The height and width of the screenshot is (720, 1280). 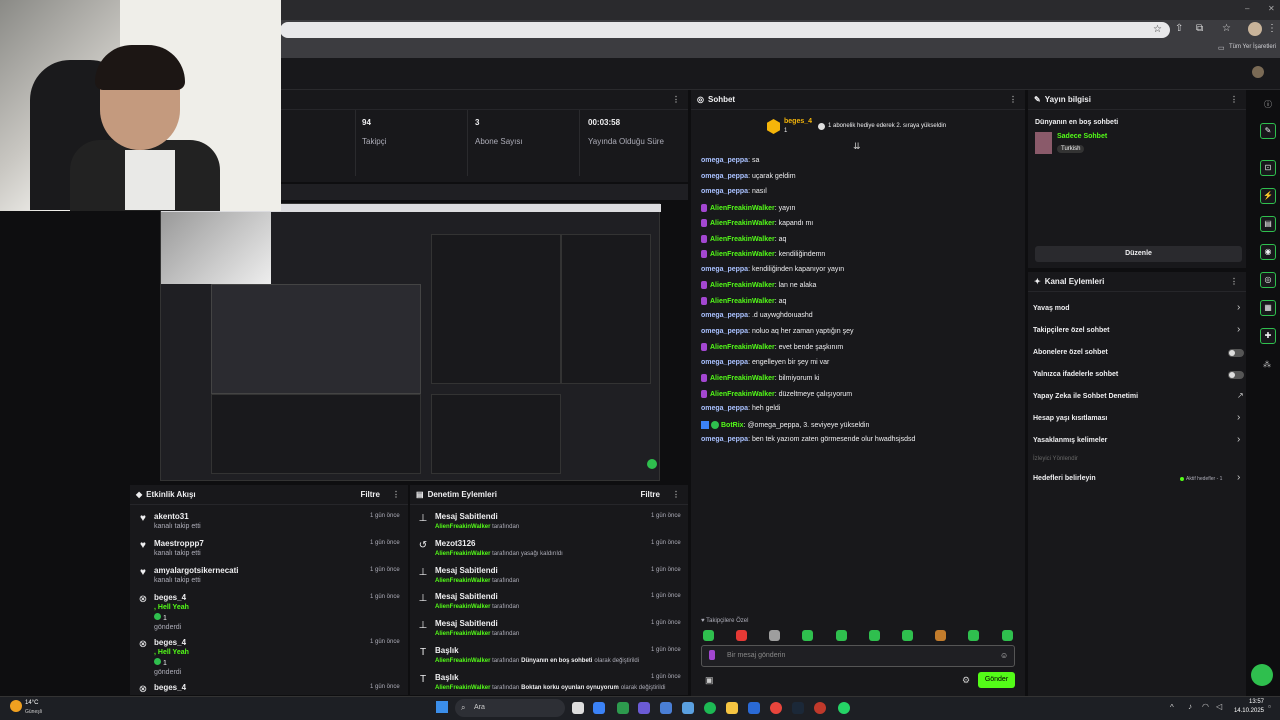 What do you see at coordinates (1071, 330) in the screenshot?
I see `channel-action-item: Takipçilere özel sohbet` at bounding box center [1071, 330].